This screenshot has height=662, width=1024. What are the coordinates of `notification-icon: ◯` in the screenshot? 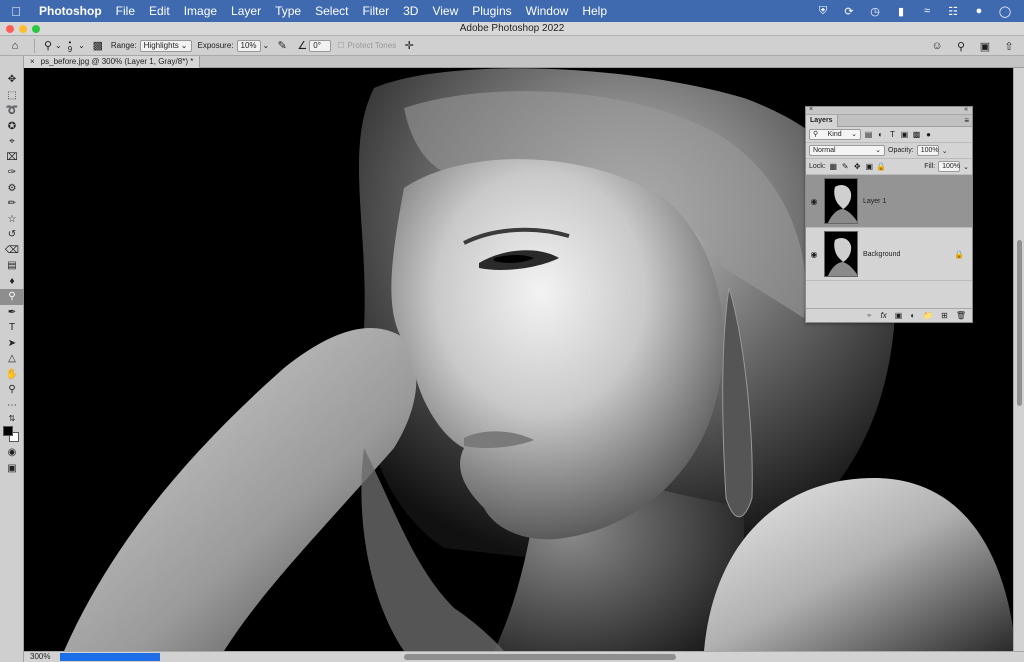 It's located at (1005, 11).